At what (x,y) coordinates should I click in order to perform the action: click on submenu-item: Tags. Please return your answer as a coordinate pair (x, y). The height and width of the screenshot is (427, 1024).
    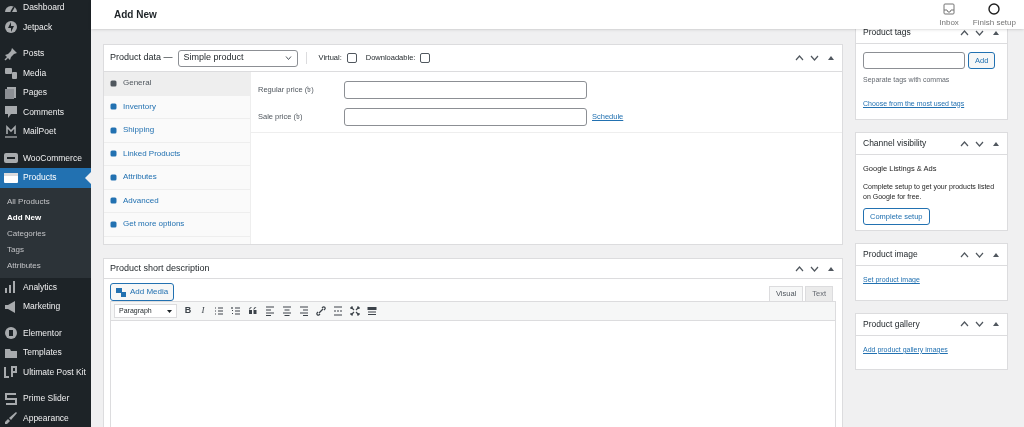
    Looking at the image, I should click on (45, 249).